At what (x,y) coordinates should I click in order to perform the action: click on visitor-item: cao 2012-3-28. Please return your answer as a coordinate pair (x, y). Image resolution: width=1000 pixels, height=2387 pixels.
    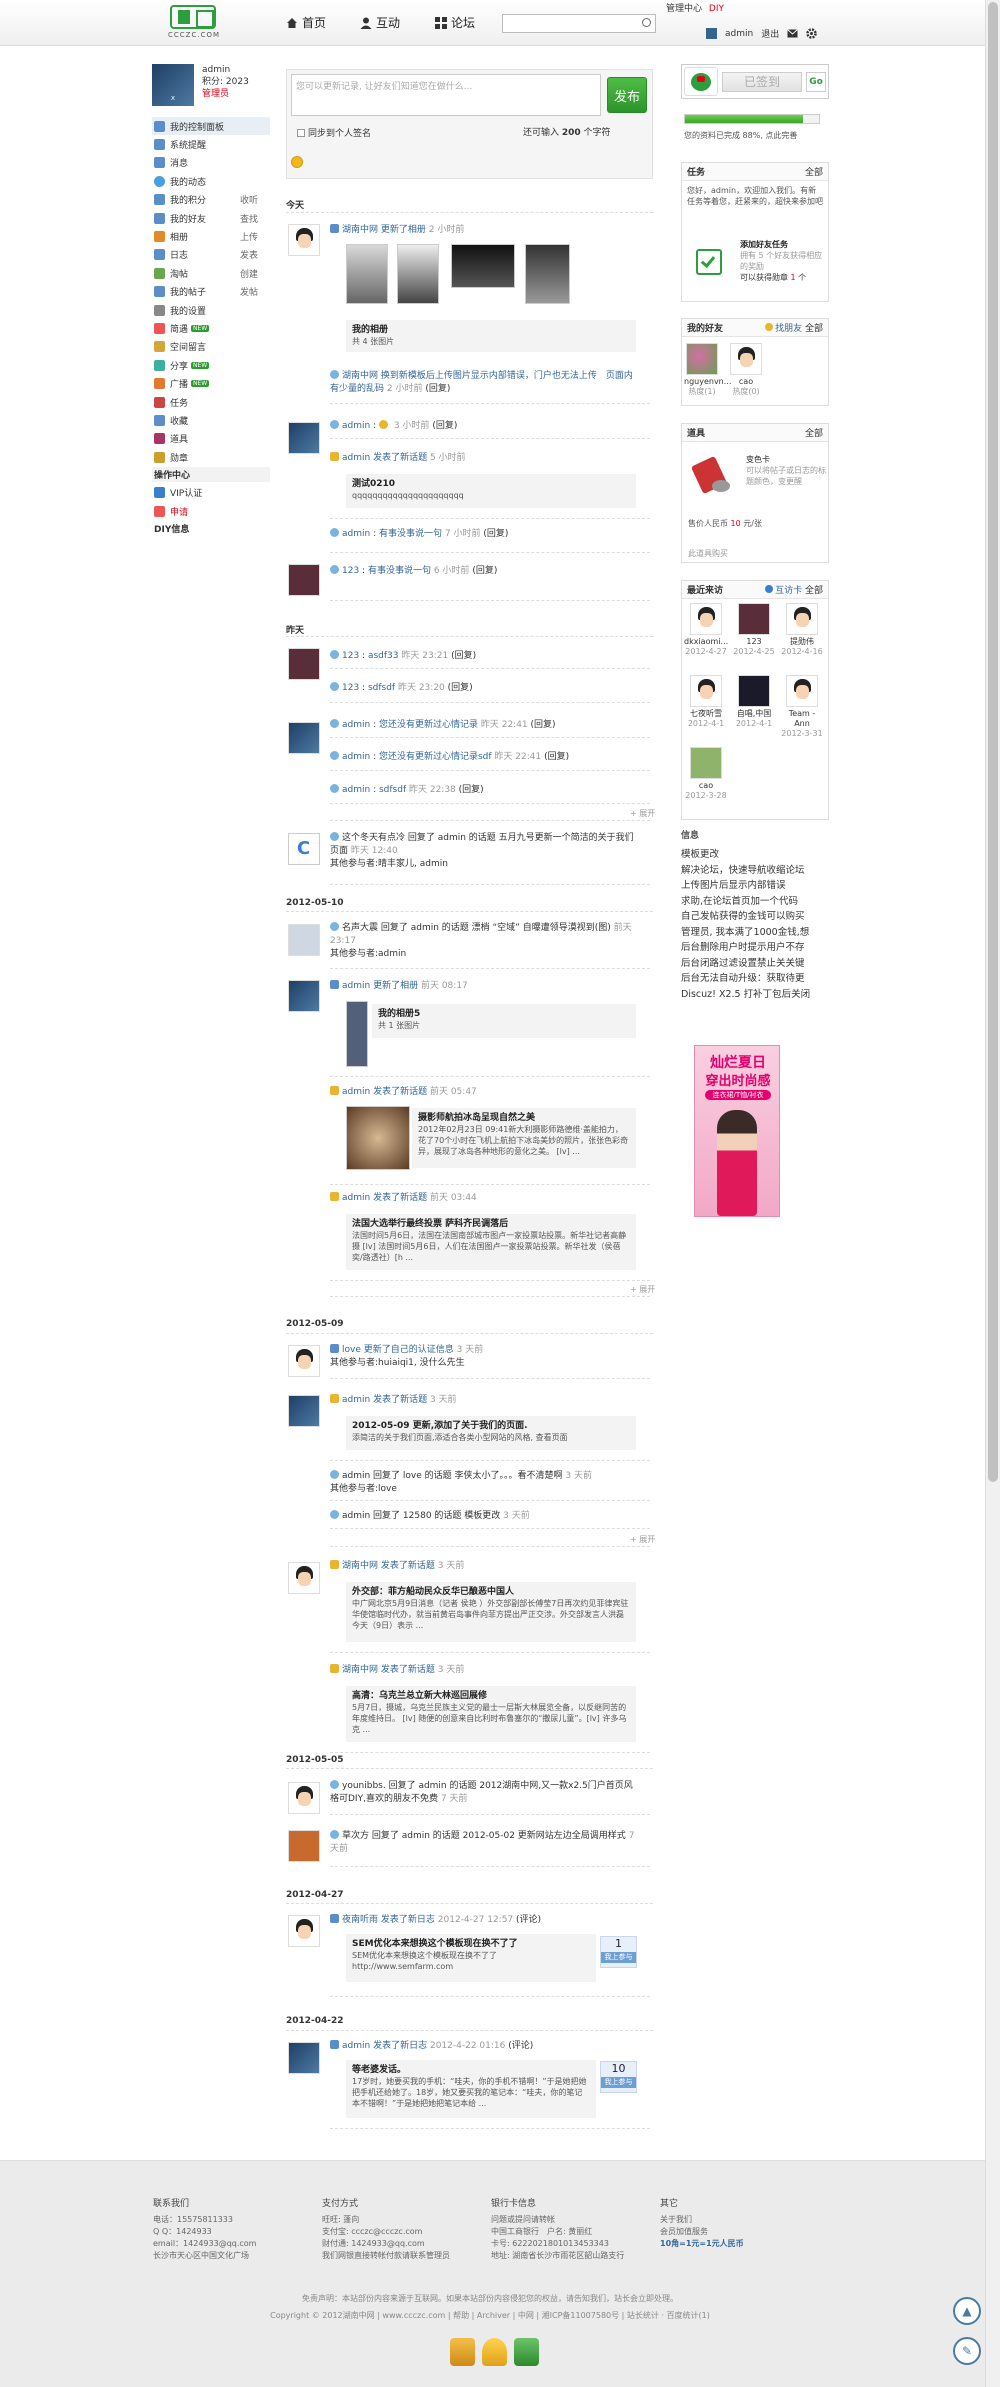
    Looking at the image, I should click on (706, 774).